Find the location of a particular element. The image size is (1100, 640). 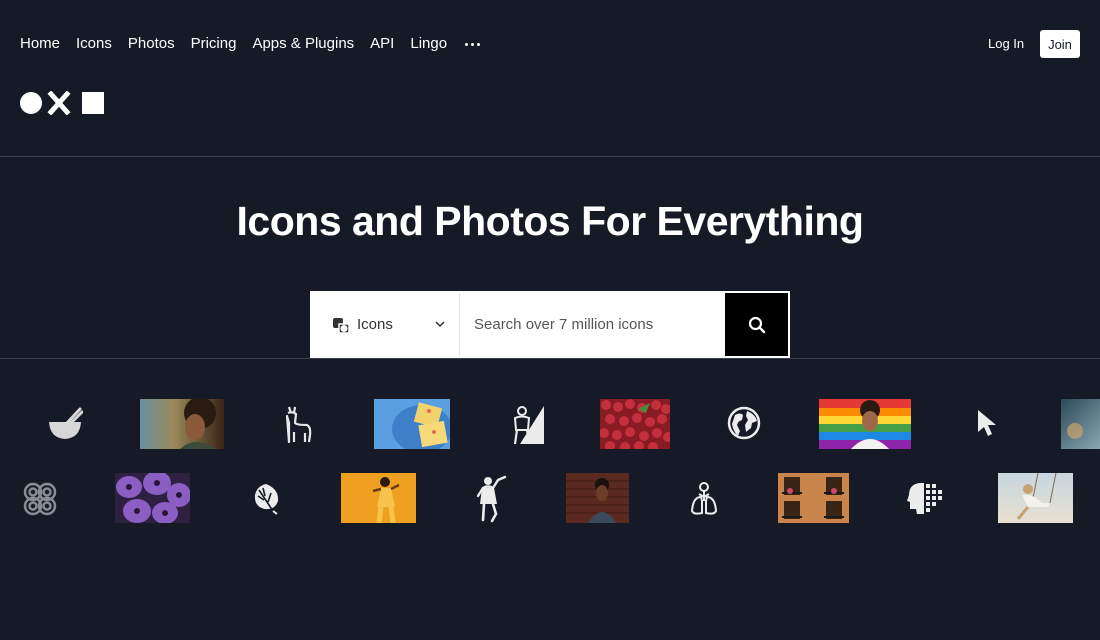

logo-shapes-icon is located at coordinates (62, 103).